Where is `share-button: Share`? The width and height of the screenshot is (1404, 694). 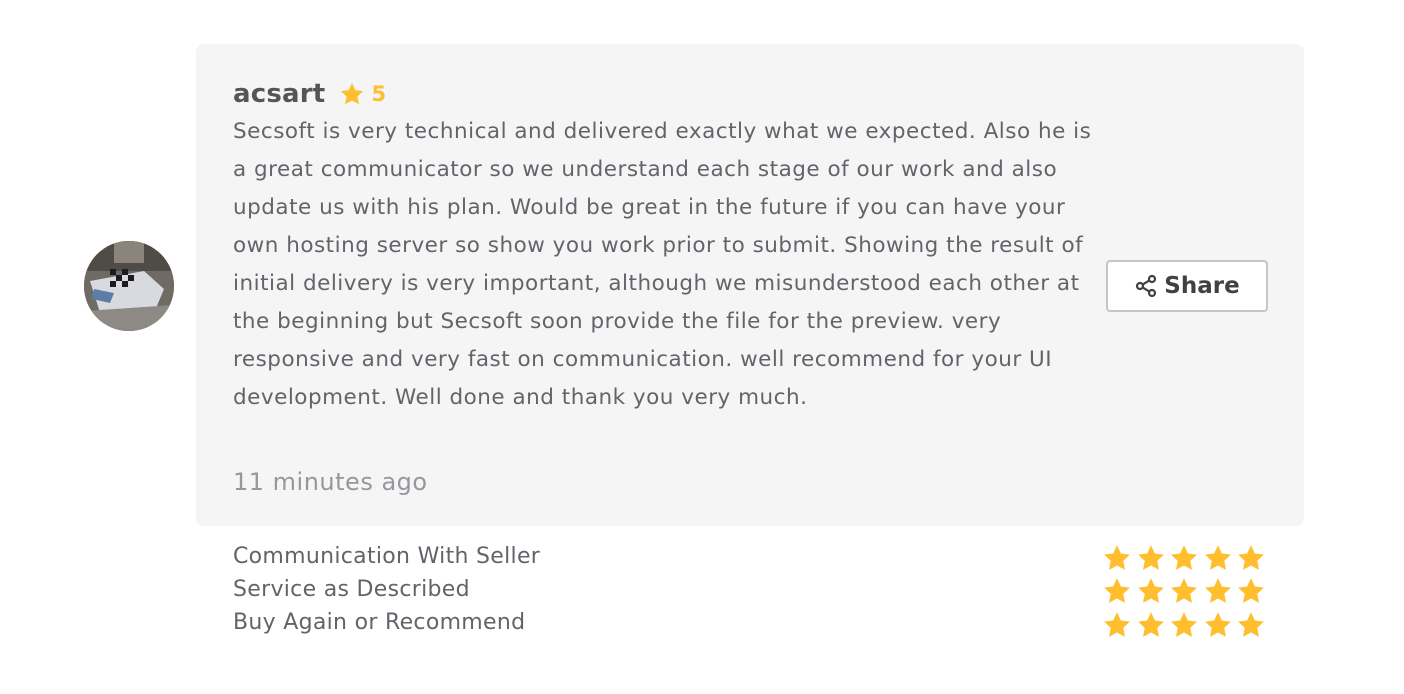 share-button: Share is located at coordinates (1187, 286).